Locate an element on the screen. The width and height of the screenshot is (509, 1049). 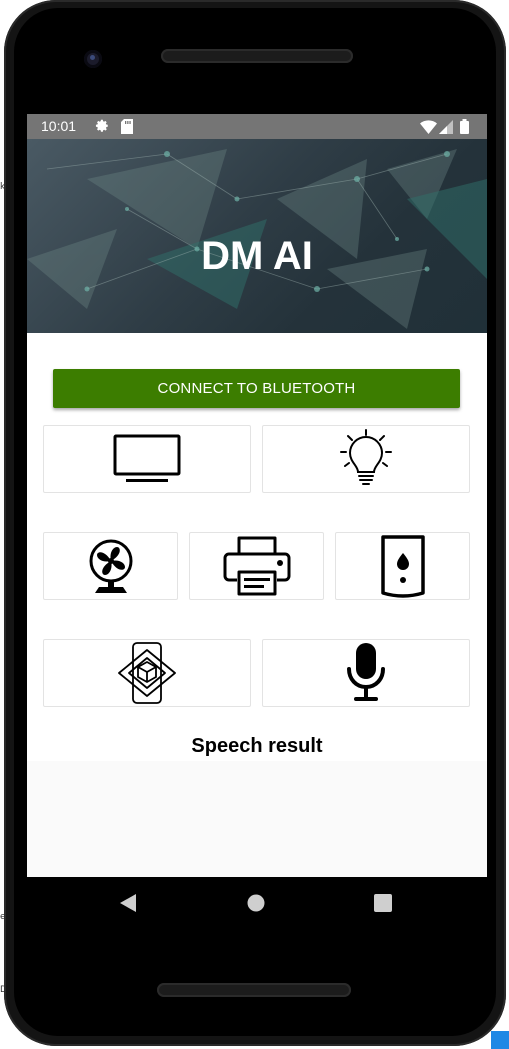
corner-badge is located at coordinates (500, 1040).